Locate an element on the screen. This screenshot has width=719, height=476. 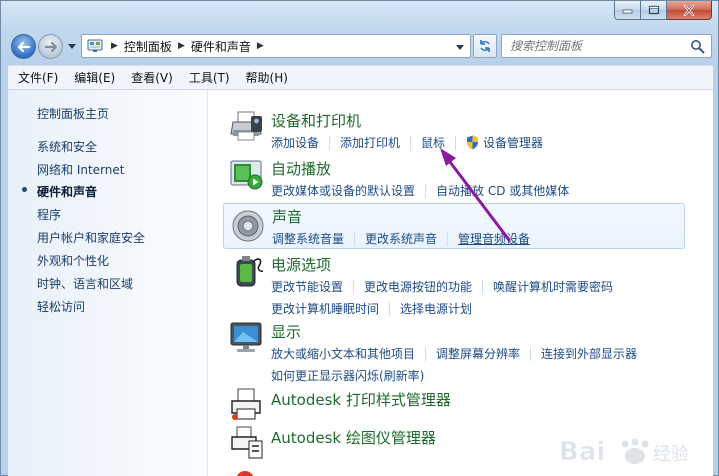
task-mouse: 鼠标 is located at coordinates (433, 142).